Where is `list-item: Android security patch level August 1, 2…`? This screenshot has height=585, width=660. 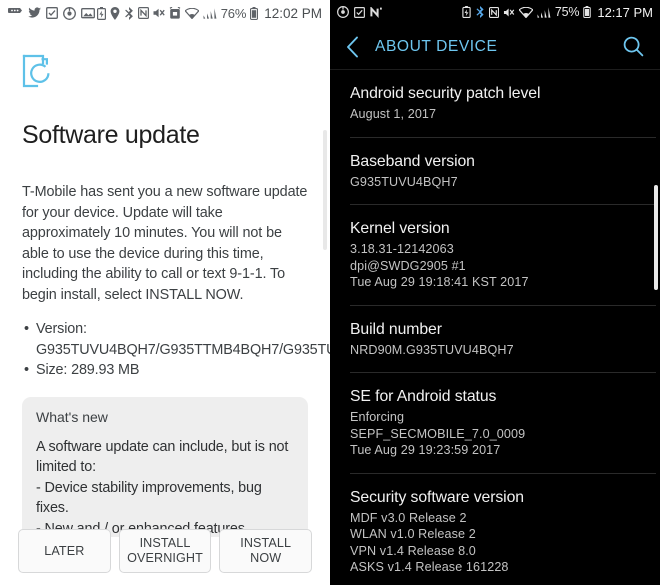
list-item: Android security patch level August 1, 2… is located at coordinates (503, 104).